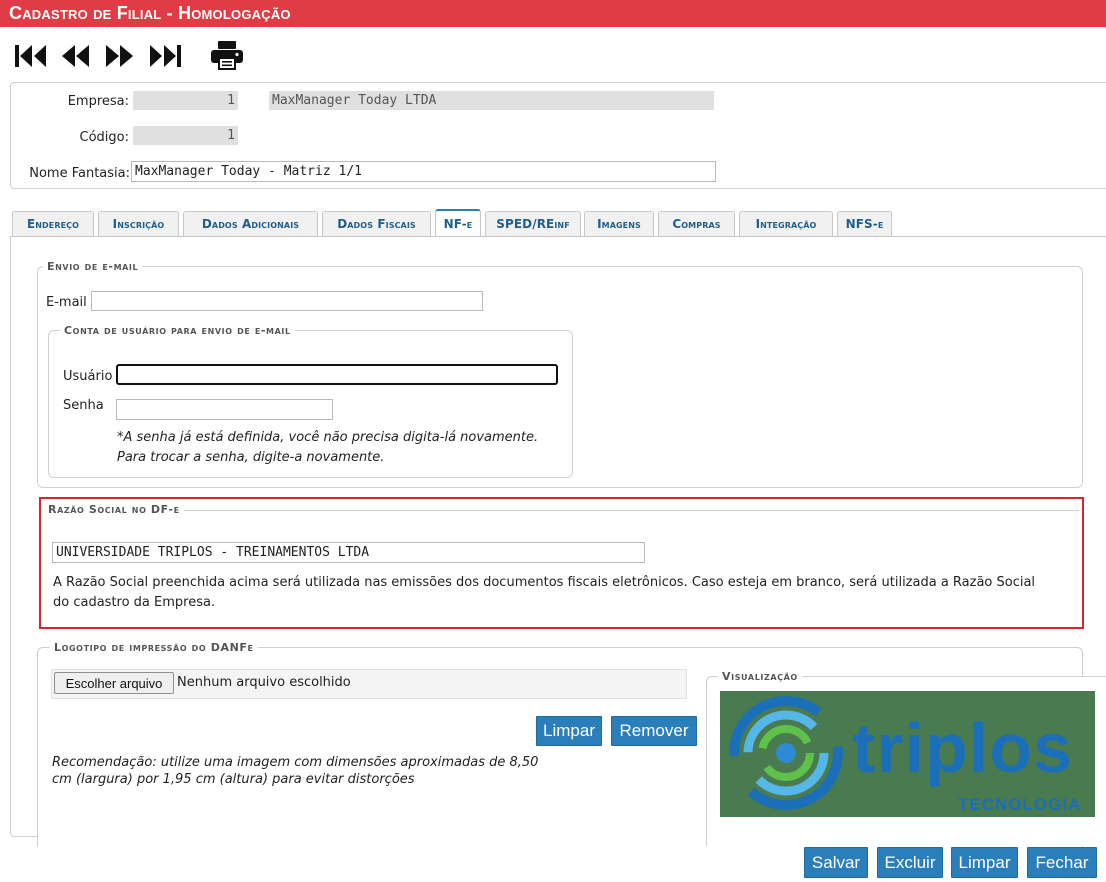  Describe the element at coordinates (619, 223) in the screenshot. I see `tab-imagens: Imagens` at that location.